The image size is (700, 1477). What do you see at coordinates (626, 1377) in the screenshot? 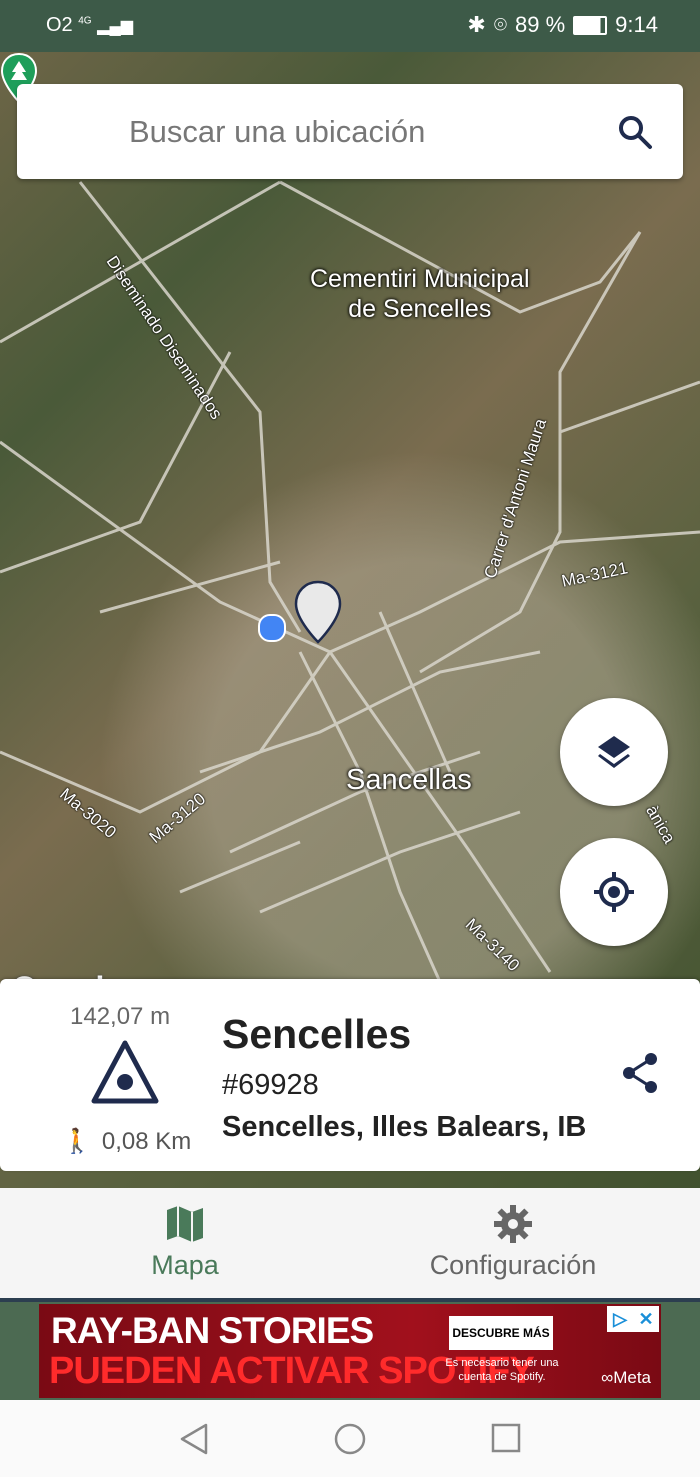
I see `ad-brand: ∞Meta` at bounding box center [626, 1377].